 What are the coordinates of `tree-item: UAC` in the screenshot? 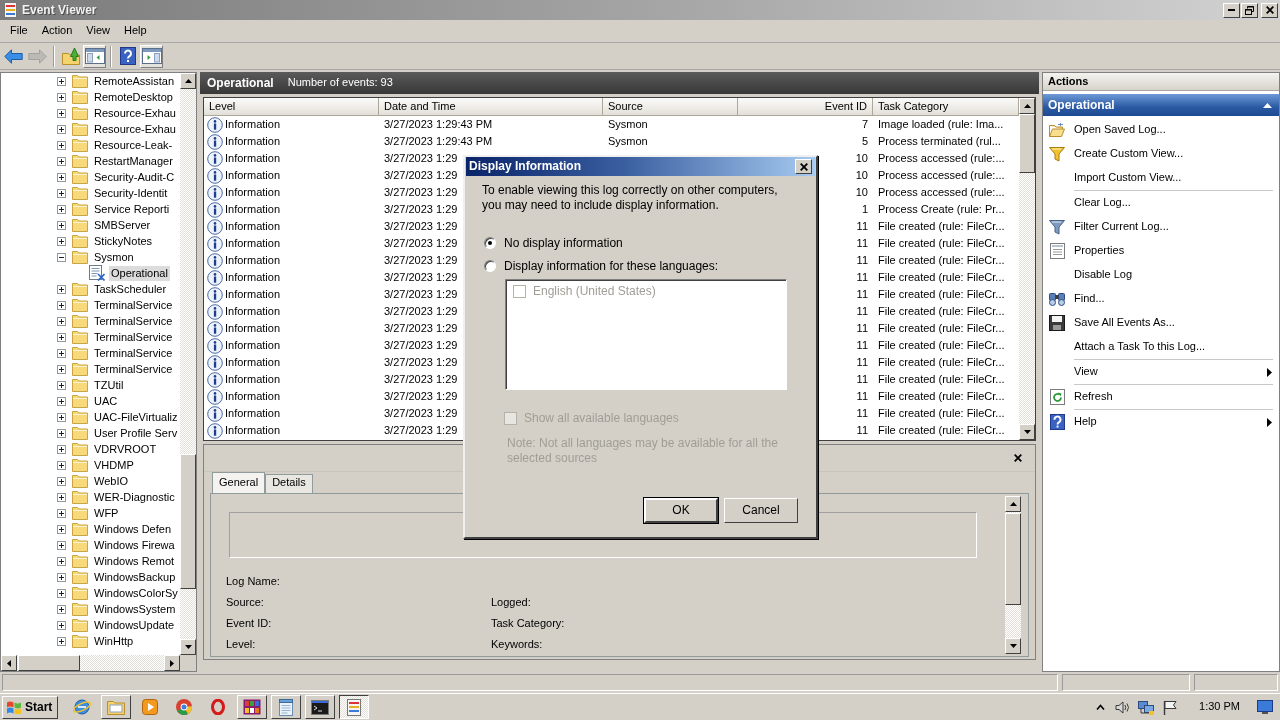 It's located at (106, 401).